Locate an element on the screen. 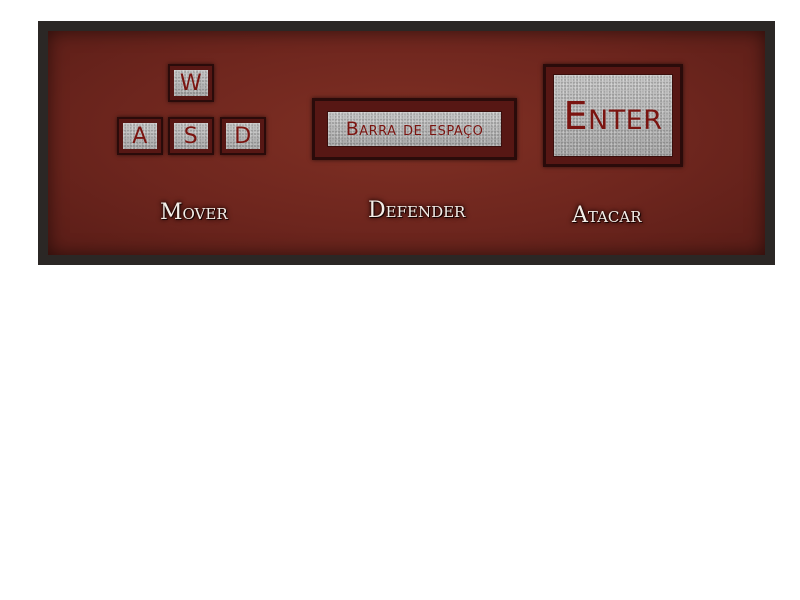 The height and width of the screenshot is (600, 800). key-s: S is located at coordinates (191, 136).